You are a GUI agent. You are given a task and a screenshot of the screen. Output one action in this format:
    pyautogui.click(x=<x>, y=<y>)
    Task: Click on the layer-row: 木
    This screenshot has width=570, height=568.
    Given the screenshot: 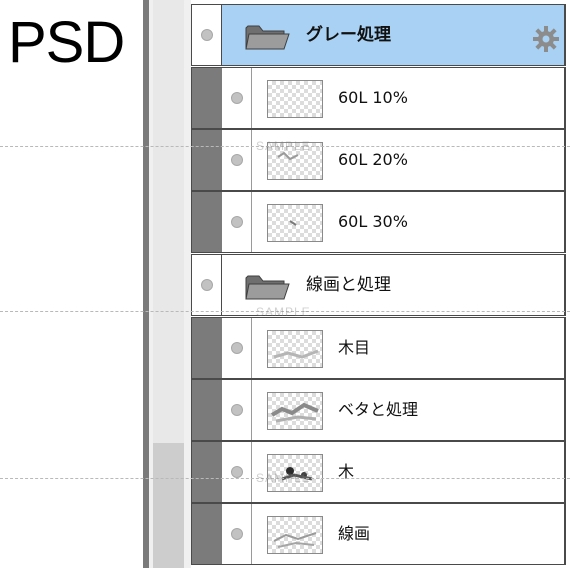 What is the action you would take?
    pyautogui.click(x=378, y=472)
    